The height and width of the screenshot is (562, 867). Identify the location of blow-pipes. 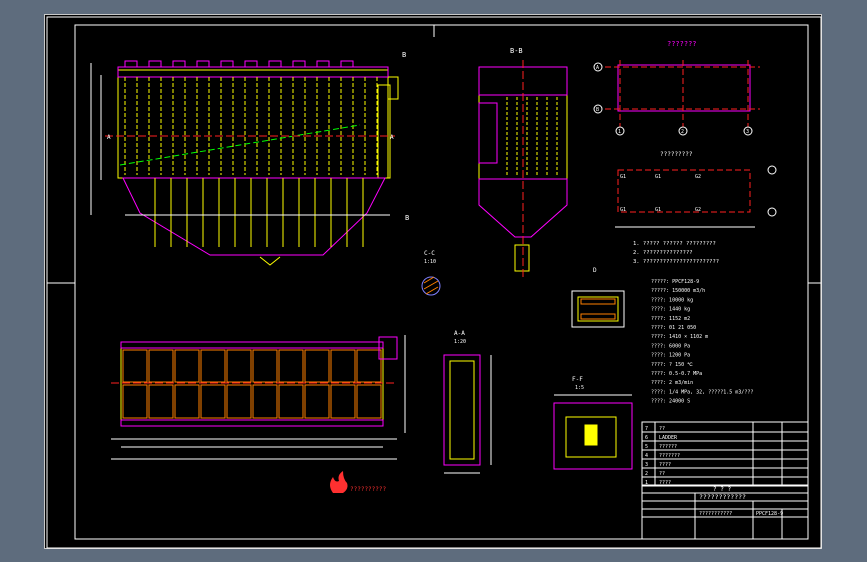
(239, 63).